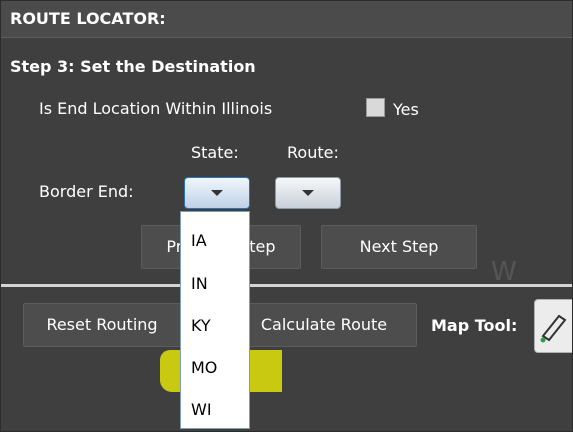 The height and width of the screenshot is (432, 573). Describe the element at coordinates (199, 240) in the screenshot. I see `state-option-ia: IA` at that location.